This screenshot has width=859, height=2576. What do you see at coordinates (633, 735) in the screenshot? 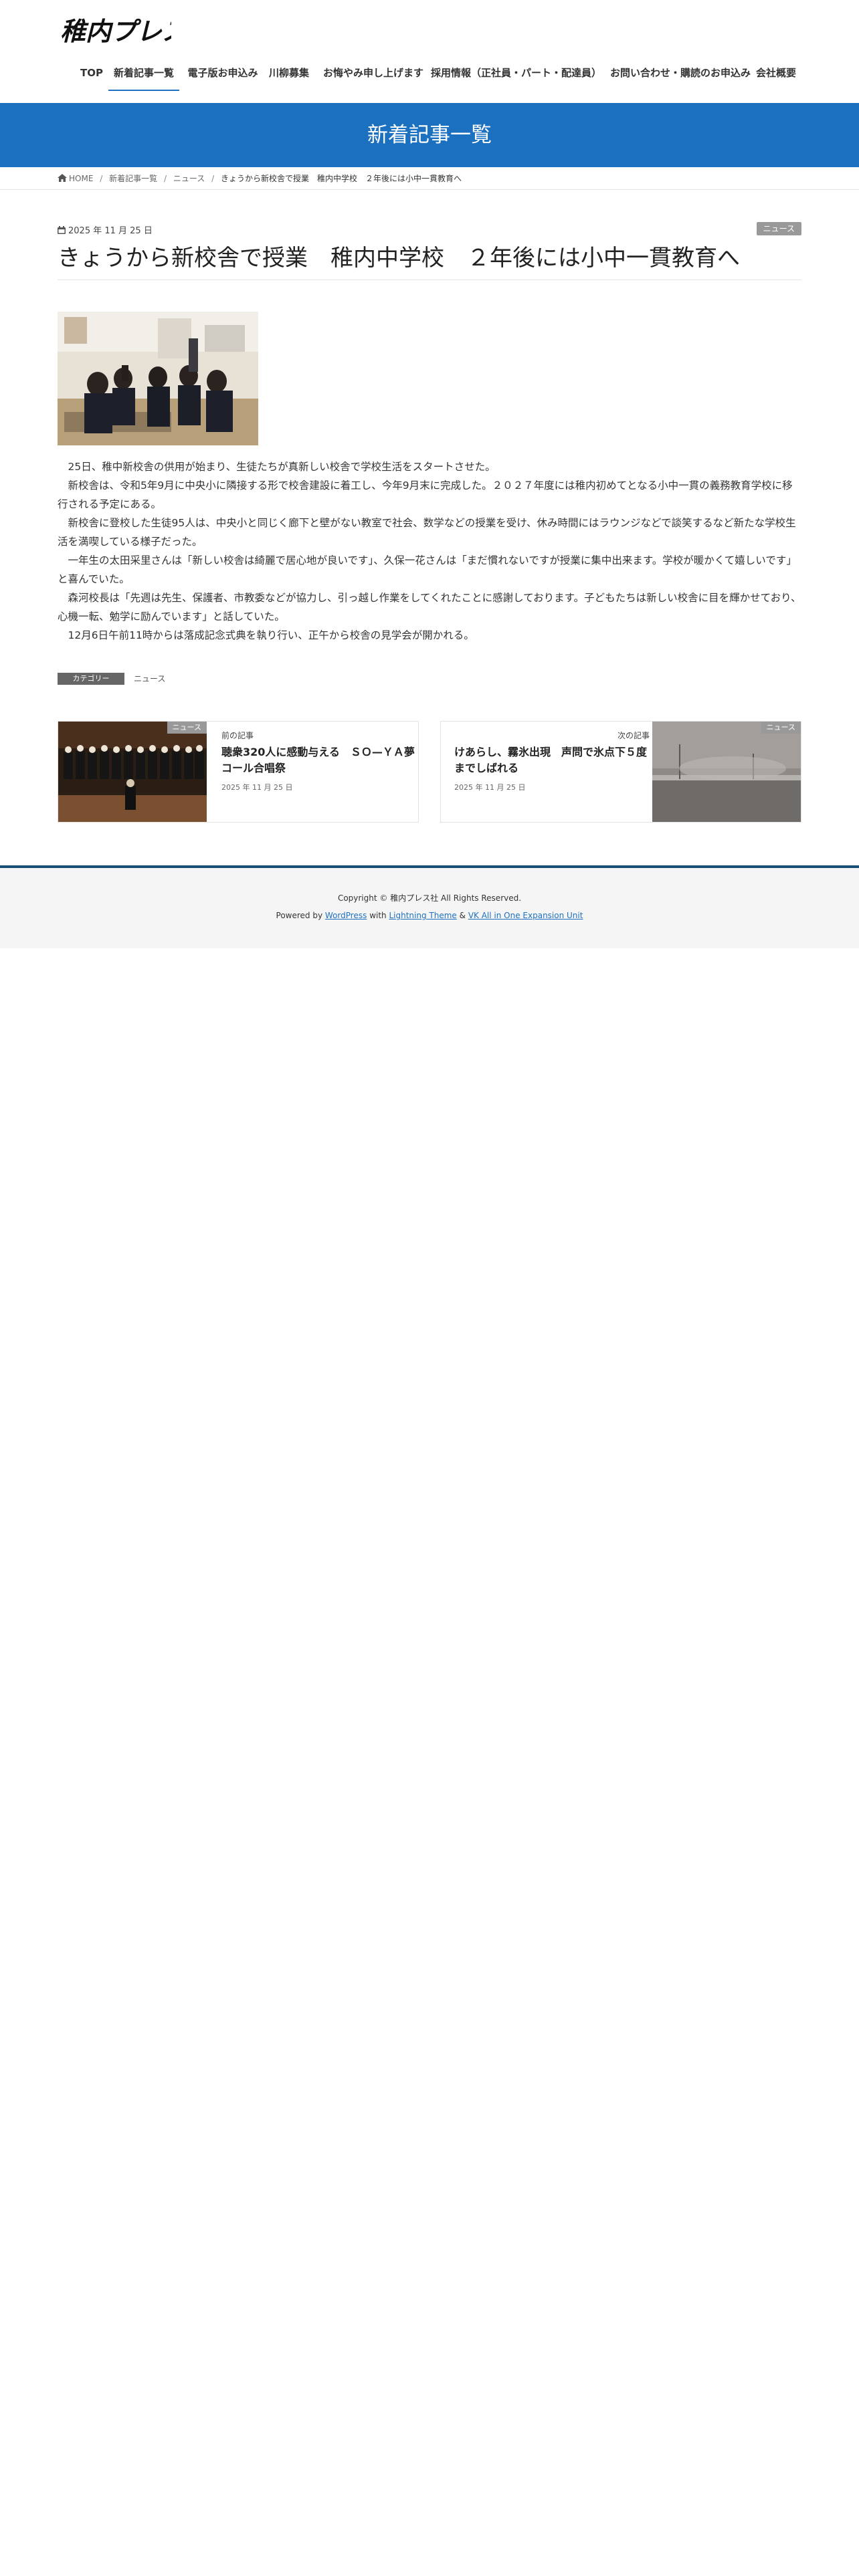
I see `next-post-kind: 次の記事` at bounding box center [633, 735].